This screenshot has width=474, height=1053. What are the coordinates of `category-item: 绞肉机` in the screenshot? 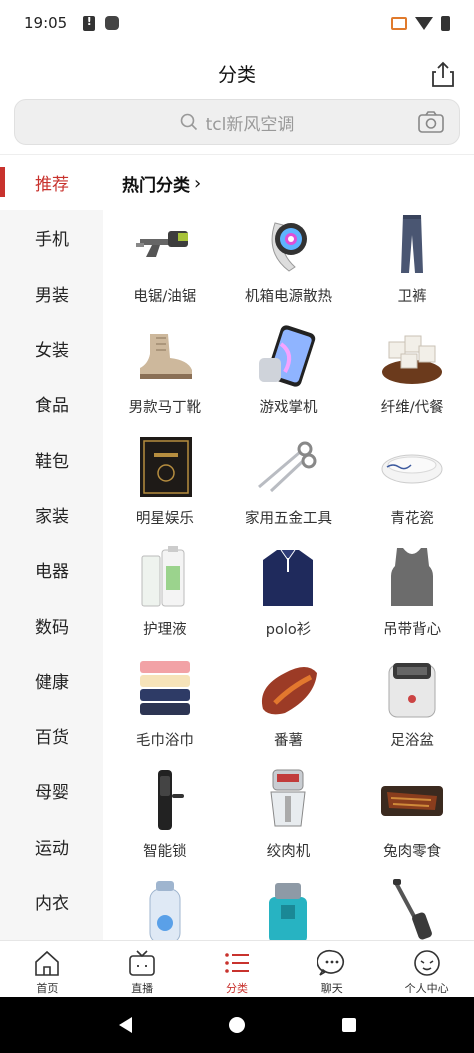 It's located at (289, 821).